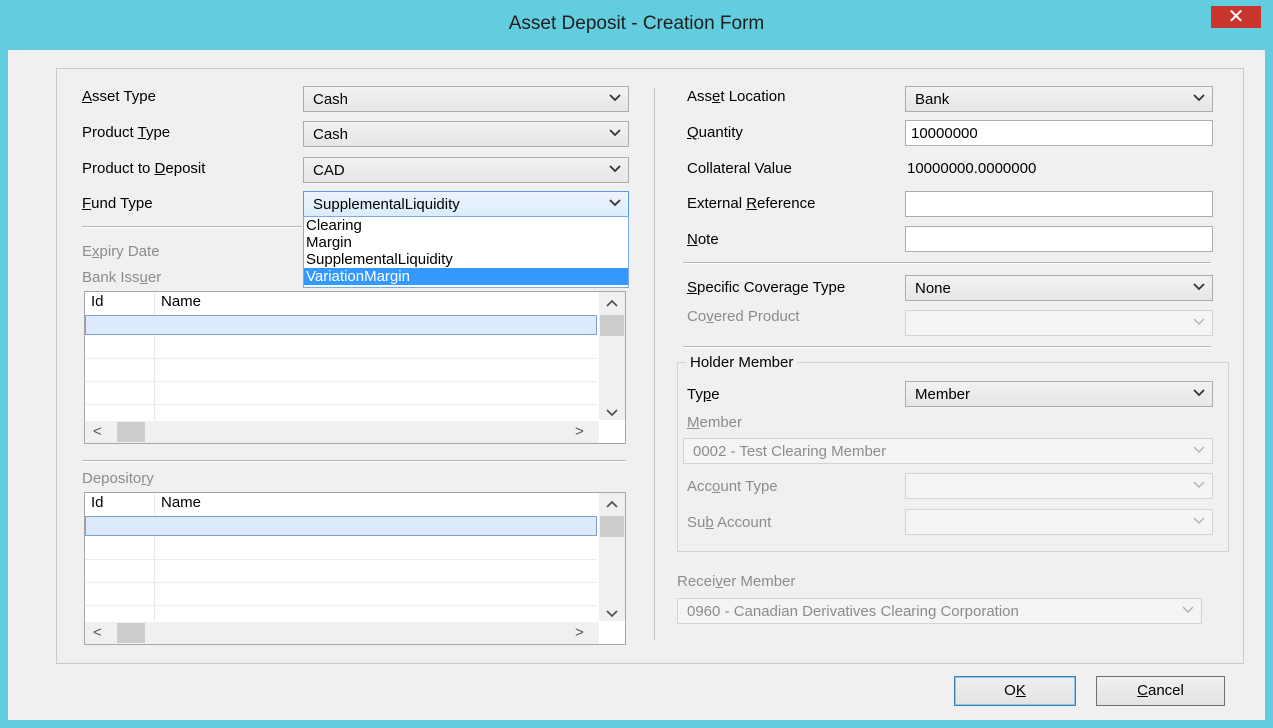 The height and width of the screenshot is (728, 1273). I want to click on external-reference-label: External Reference, so click(751, 203).